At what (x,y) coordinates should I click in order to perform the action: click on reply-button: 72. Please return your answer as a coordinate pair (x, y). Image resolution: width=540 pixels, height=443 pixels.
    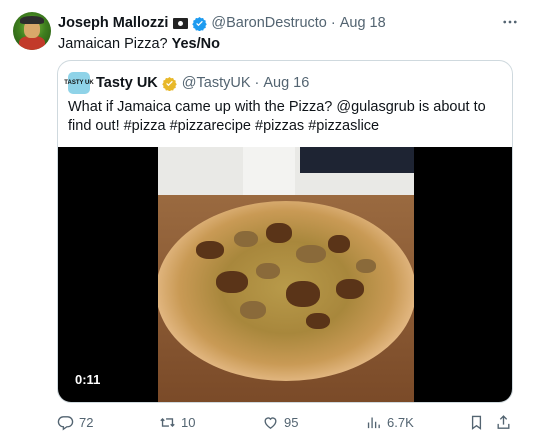
    Looking at the image, I should click on (75, 422).